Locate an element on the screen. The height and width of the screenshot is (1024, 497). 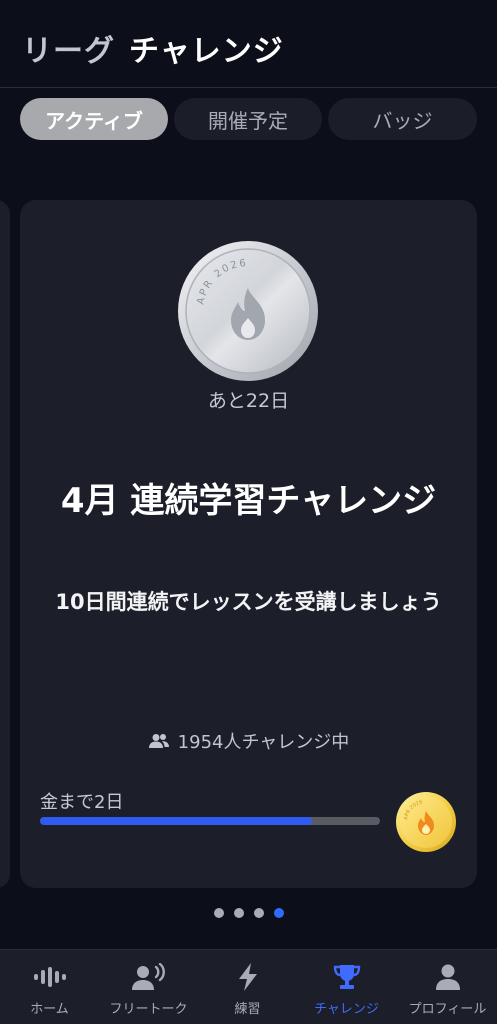
title-challenge: チャレンジ is located at coordinates (206, 51).